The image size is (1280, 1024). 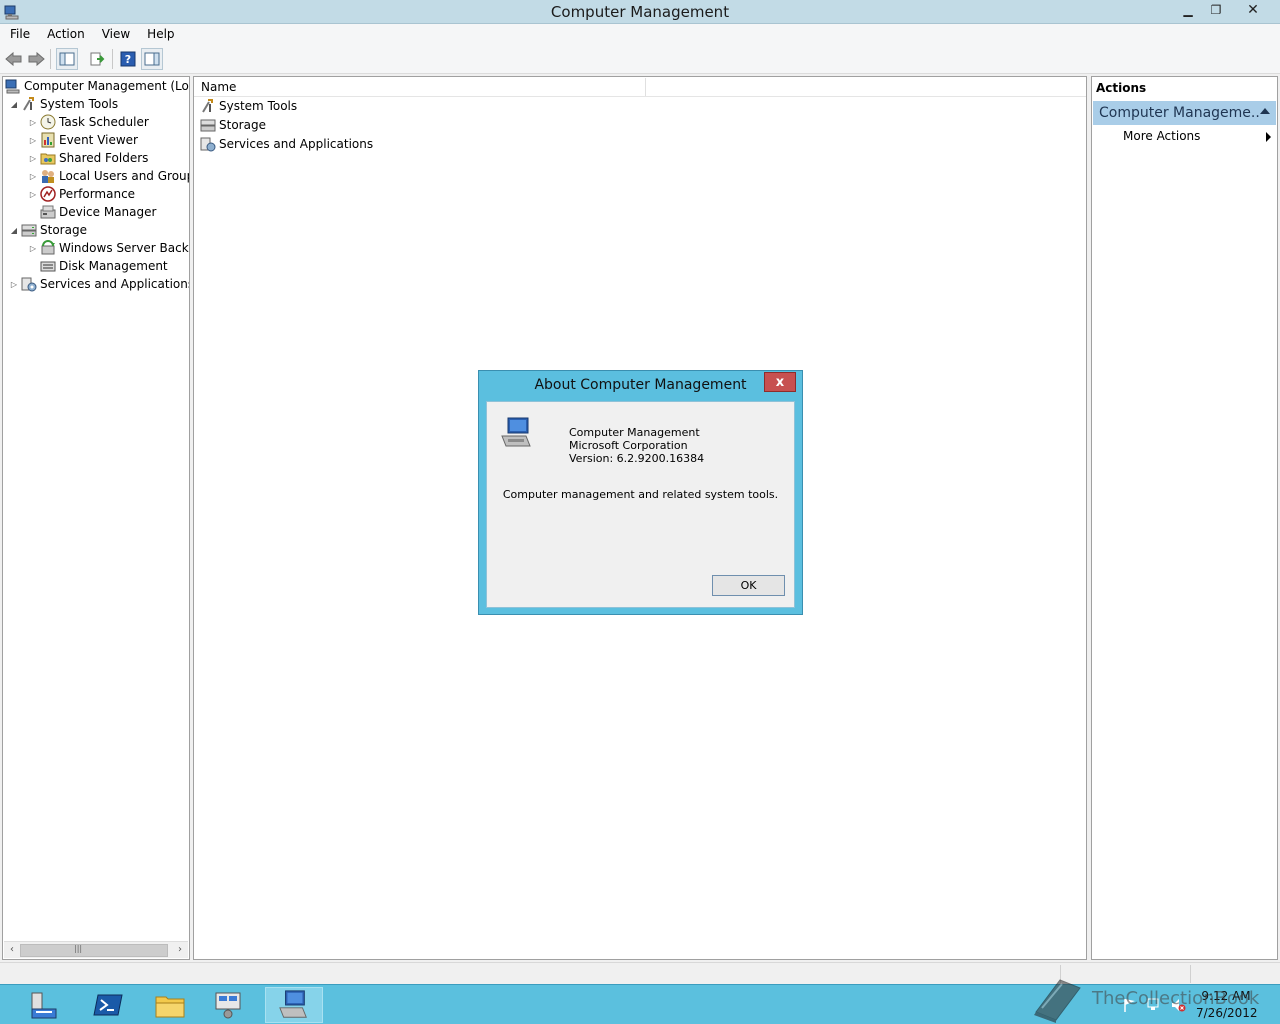 What do you see at coordinates (44, 1005) in the screenshot?
I see `taskbar-server-manager` at bounding box center [44, 1005].